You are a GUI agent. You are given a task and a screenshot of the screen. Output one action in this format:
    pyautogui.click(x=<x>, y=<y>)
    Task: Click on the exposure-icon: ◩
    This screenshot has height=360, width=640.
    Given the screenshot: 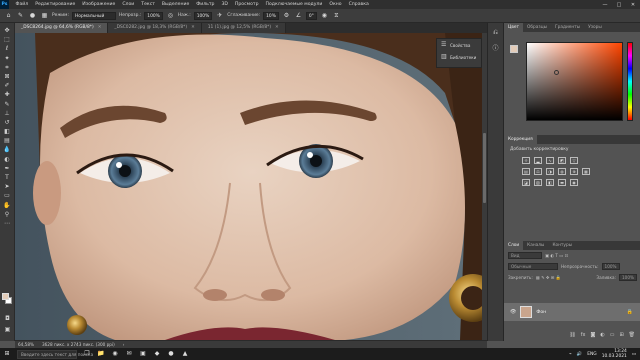 What is the action you would take?
    pyautogui.click(x=562, y=160)
    